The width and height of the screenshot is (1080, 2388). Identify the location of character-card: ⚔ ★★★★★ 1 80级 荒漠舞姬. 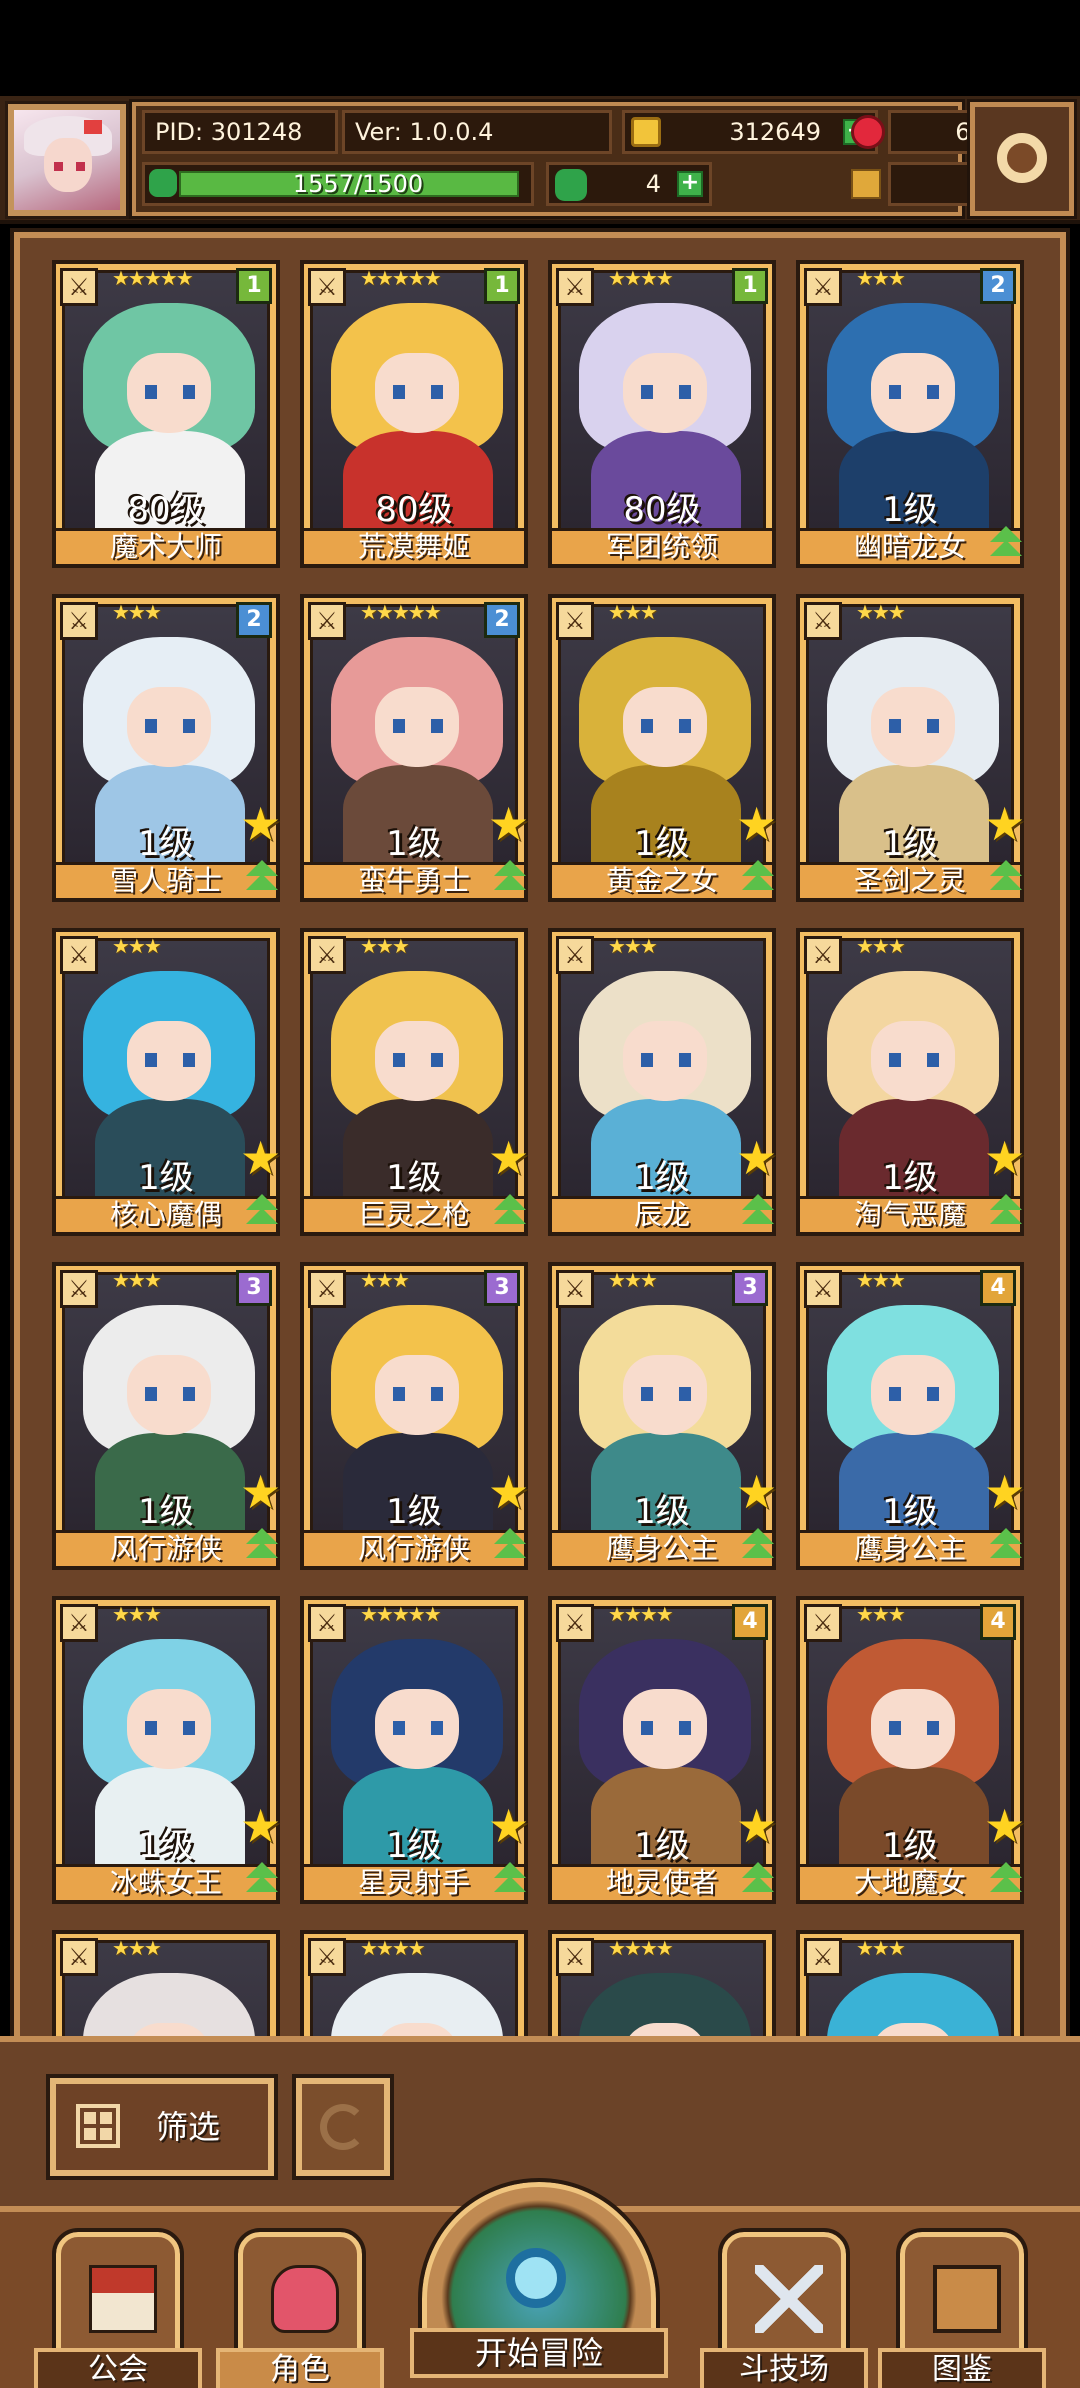
(414, 414).